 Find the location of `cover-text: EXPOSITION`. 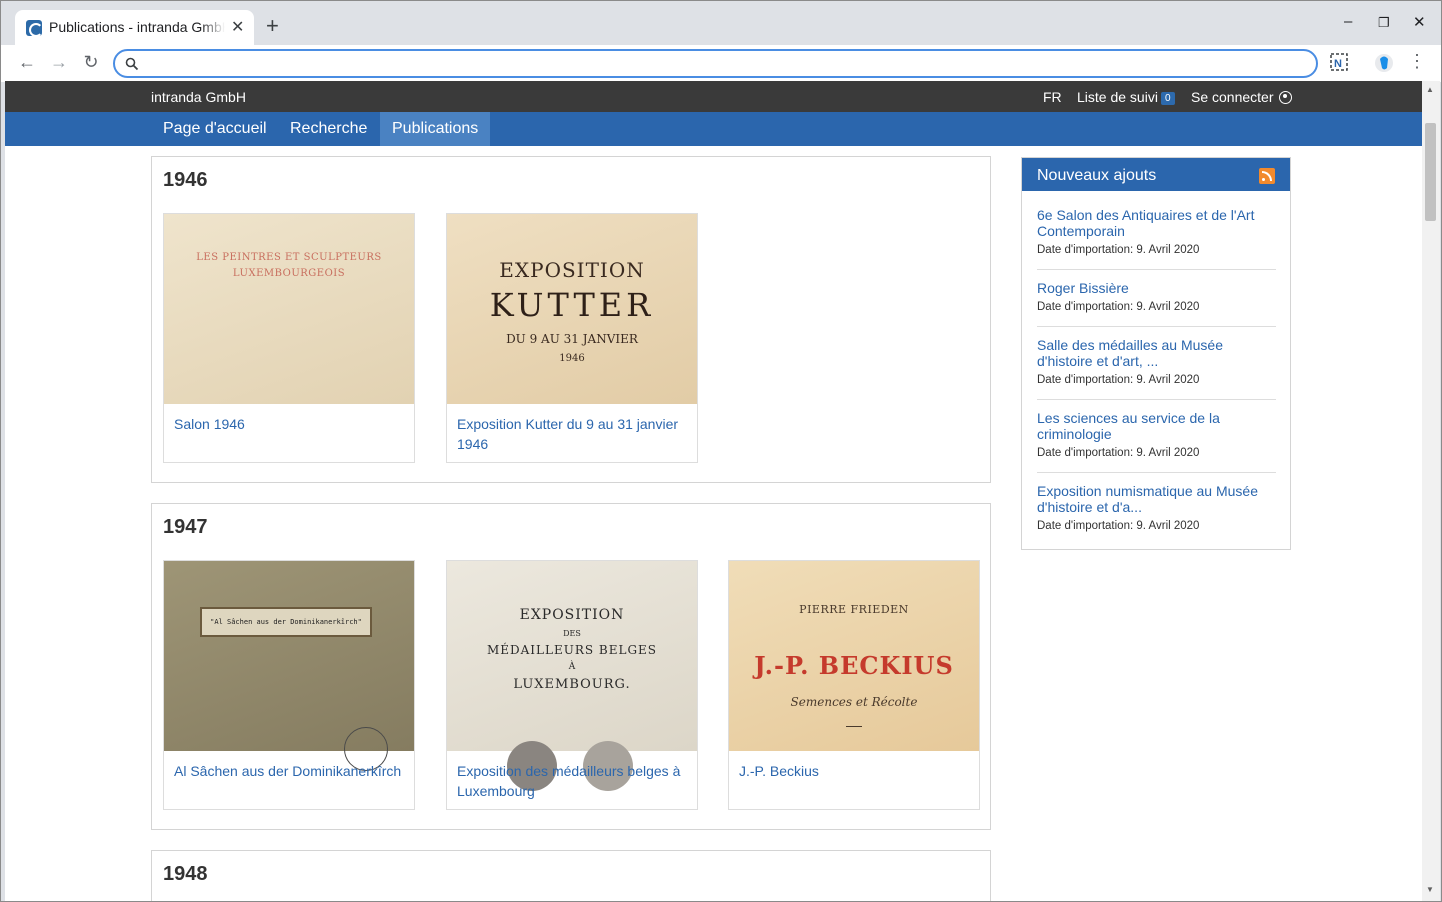

cover-text: EXPOSITION is located at coordinates (572, 615).